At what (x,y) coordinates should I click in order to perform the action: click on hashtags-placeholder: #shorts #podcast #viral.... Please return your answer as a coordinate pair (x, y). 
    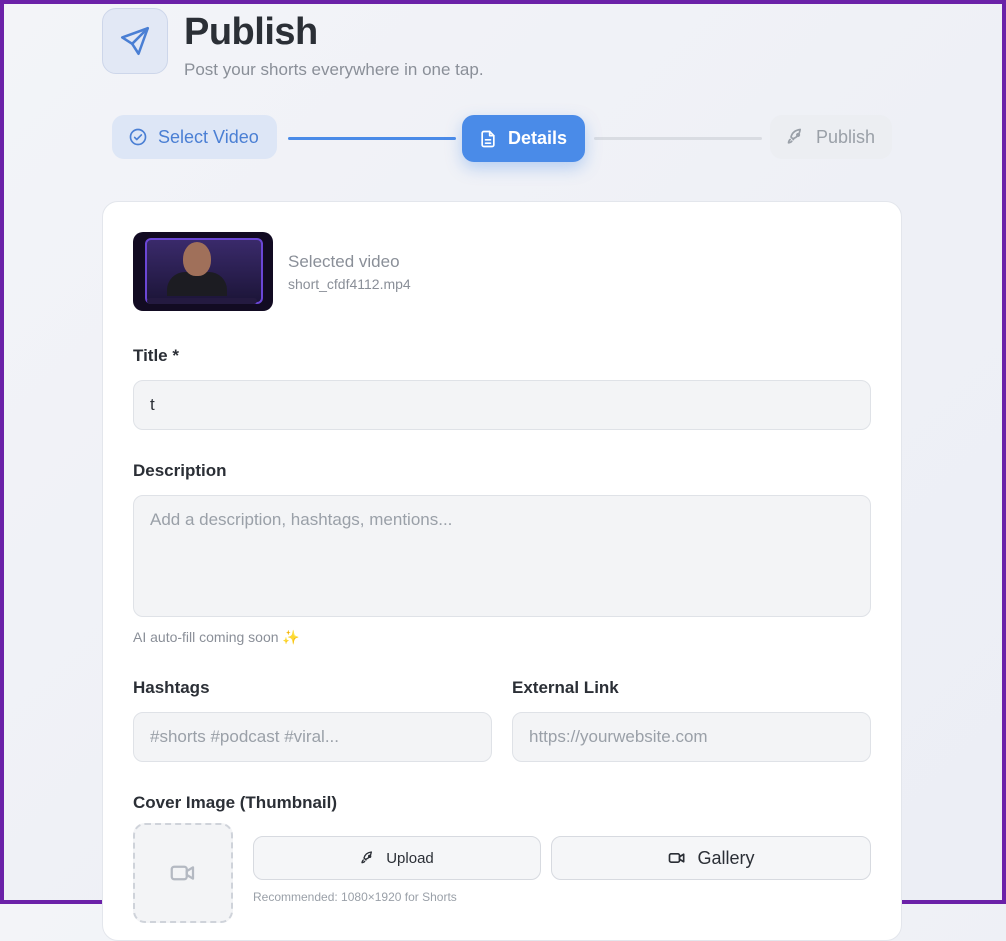
    Looking at the image, I should click on (244, 736).